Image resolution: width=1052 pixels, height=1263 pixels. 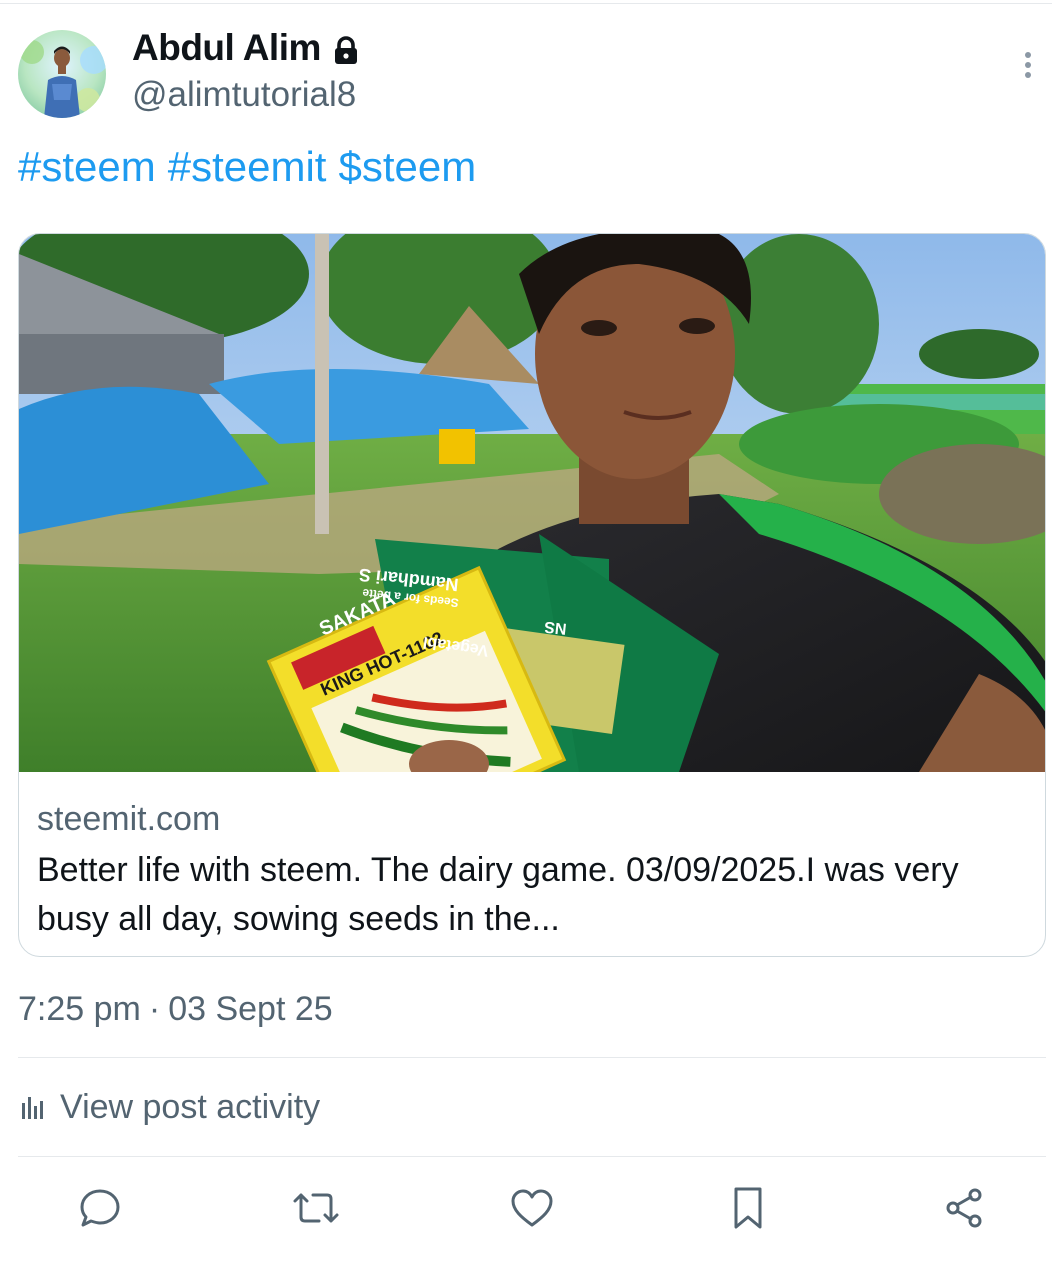 I want to click on hashtag-link: #steemit, so click(x=247, y=167).